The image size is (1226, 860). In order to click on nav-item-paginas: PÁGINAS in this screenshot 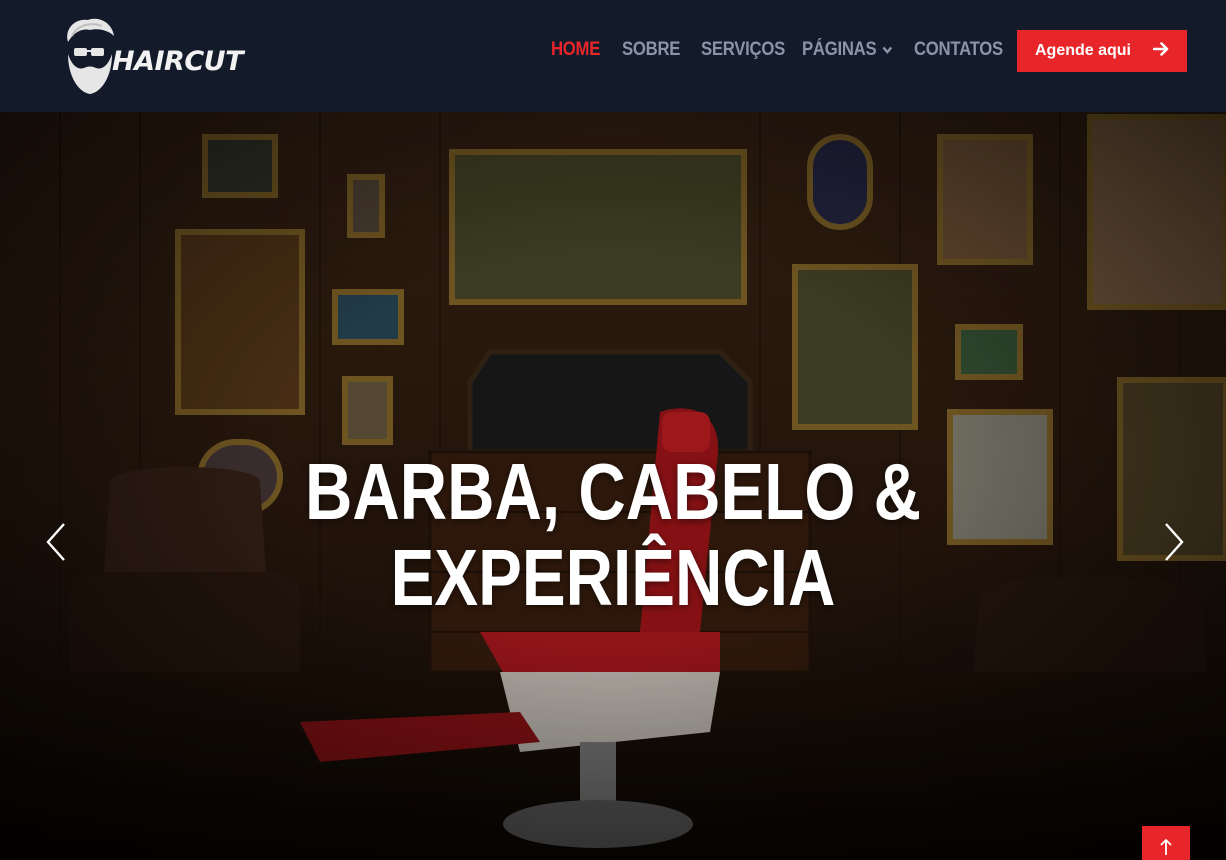, I will do `click(847, 50)`.